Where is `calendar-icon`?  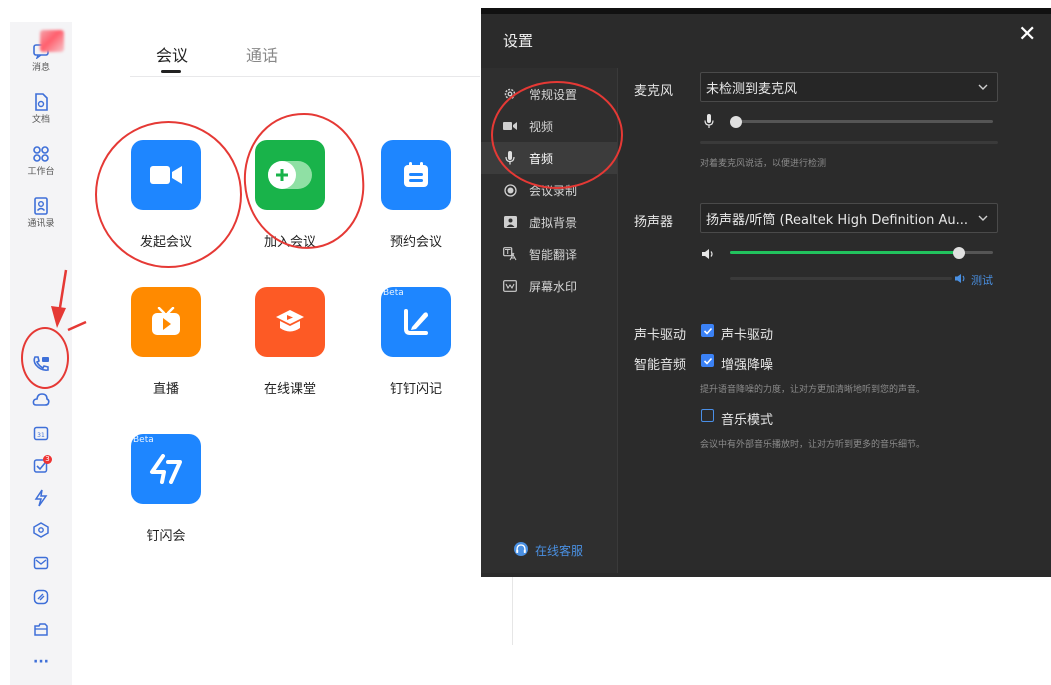 calendar-icon is located at coordinates (416, 175).